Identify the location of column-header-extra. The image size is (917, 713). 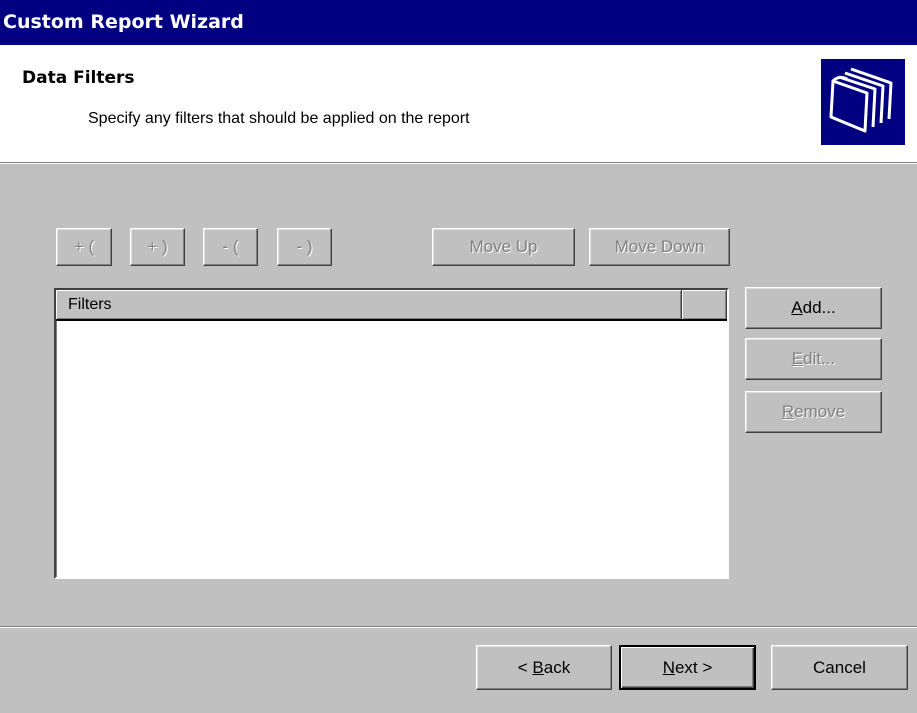
(704, 304).